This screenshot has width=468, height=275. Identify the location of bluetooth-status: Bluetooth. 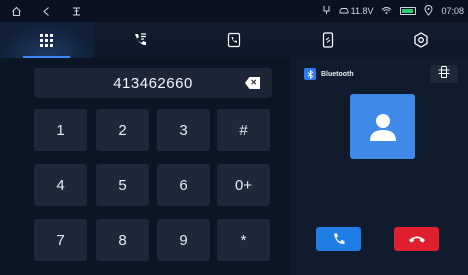
(329, 74).